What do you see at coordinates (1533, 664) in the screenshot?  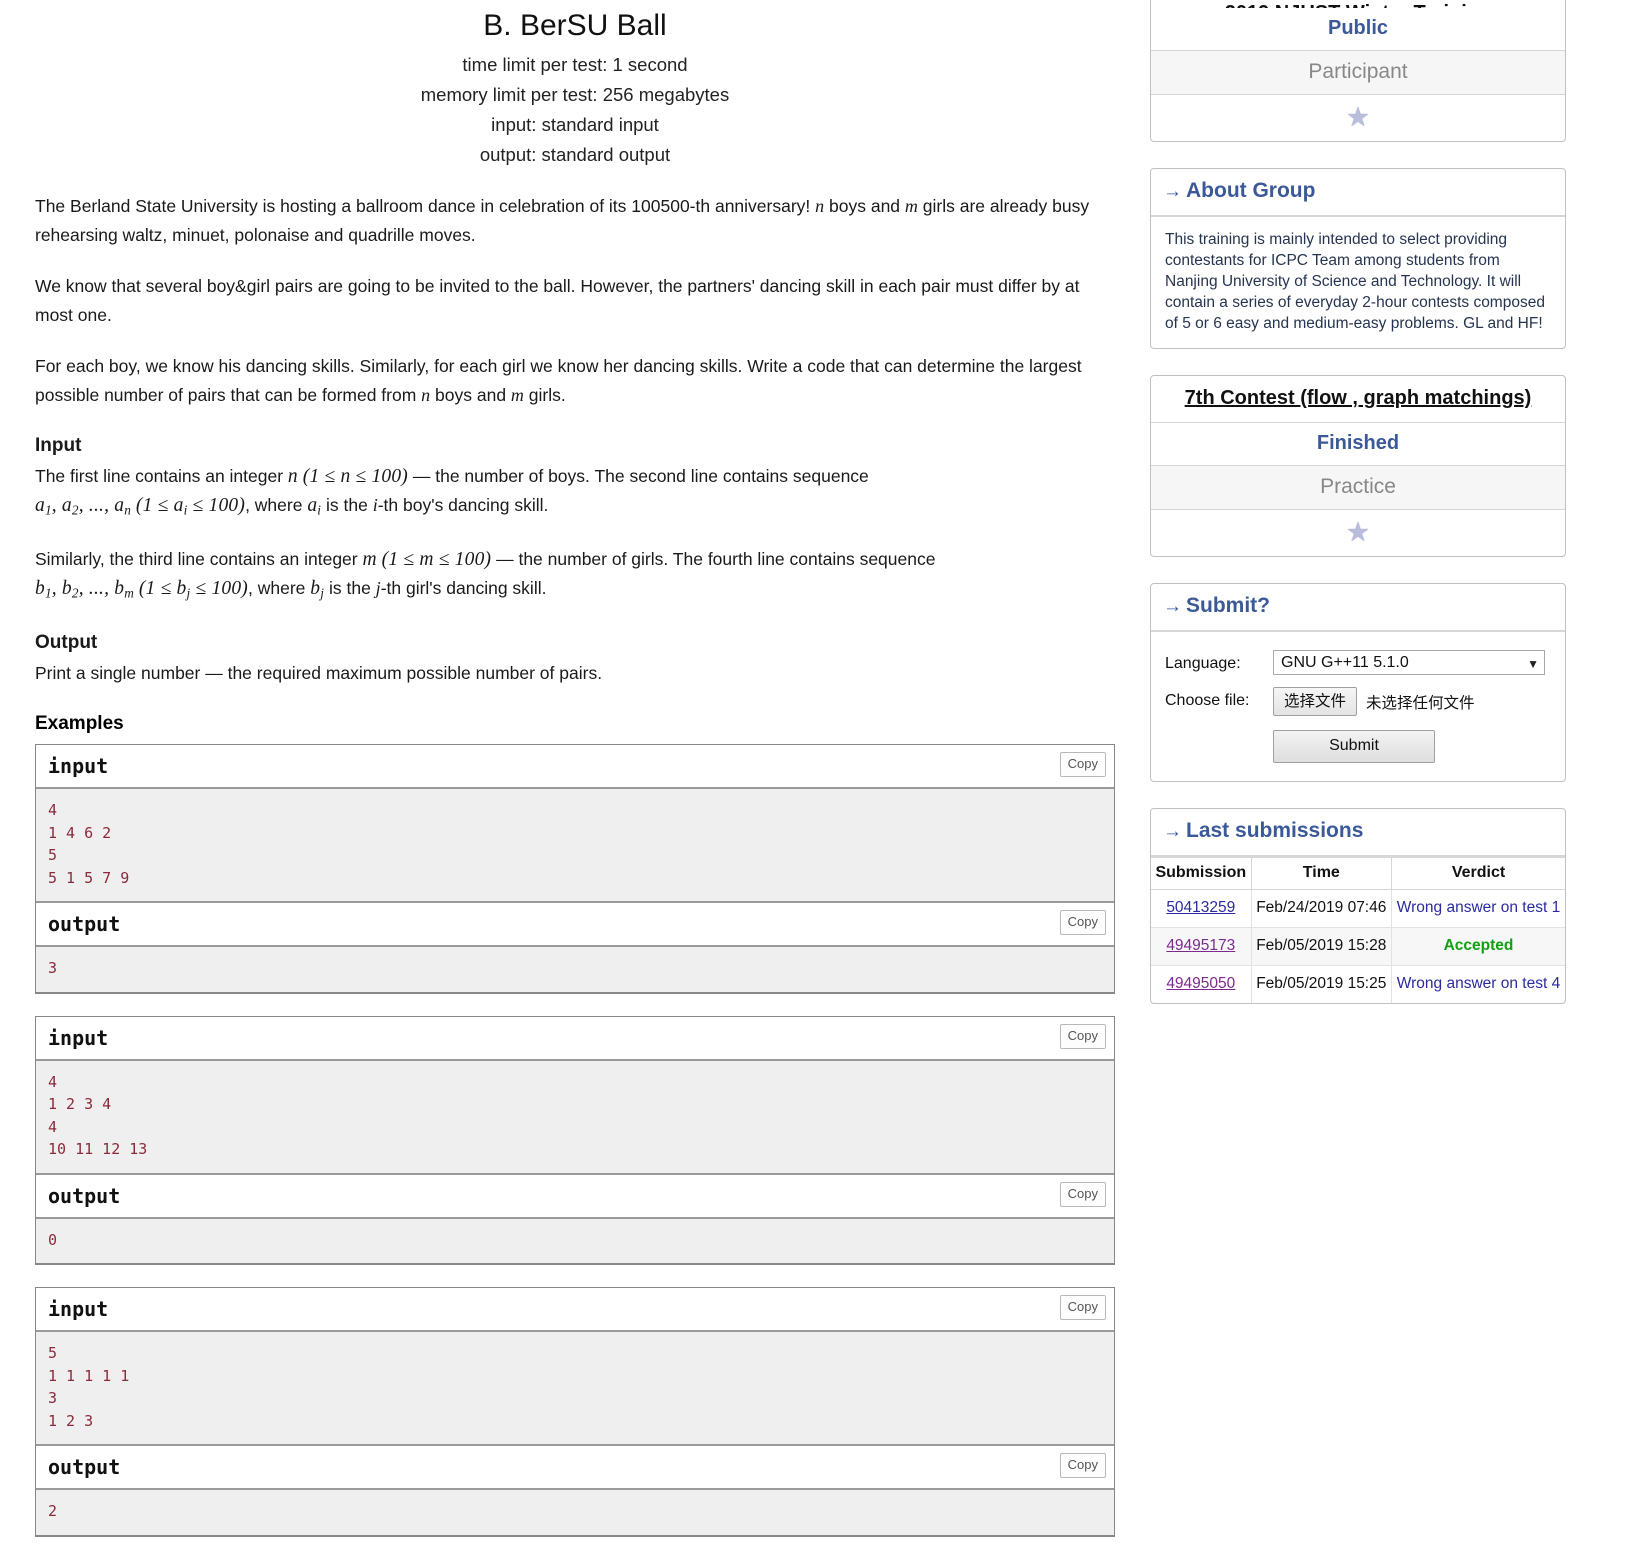 I see `chevron-down-icon: ▼` at bounding box center [1533, 664].